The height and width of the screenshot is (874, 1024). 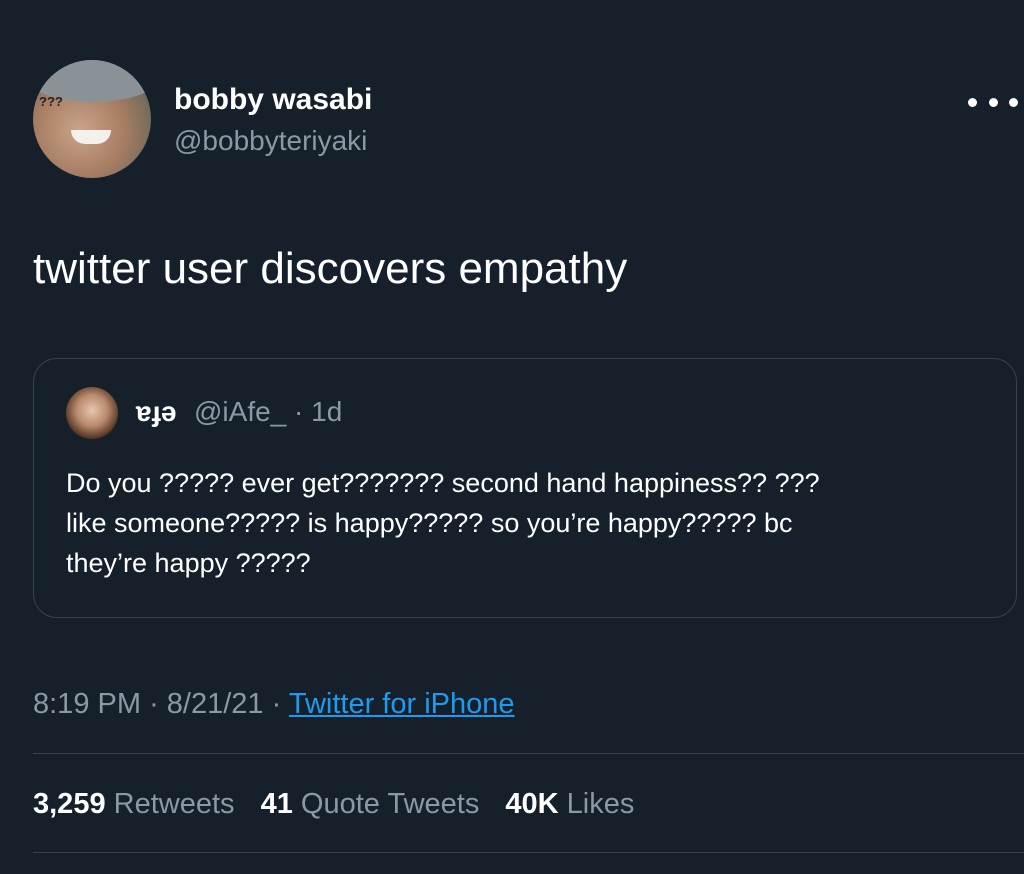 I want to click on quote-tweets-stat: 41 Quote Tweets, so click(x=370, y=804).